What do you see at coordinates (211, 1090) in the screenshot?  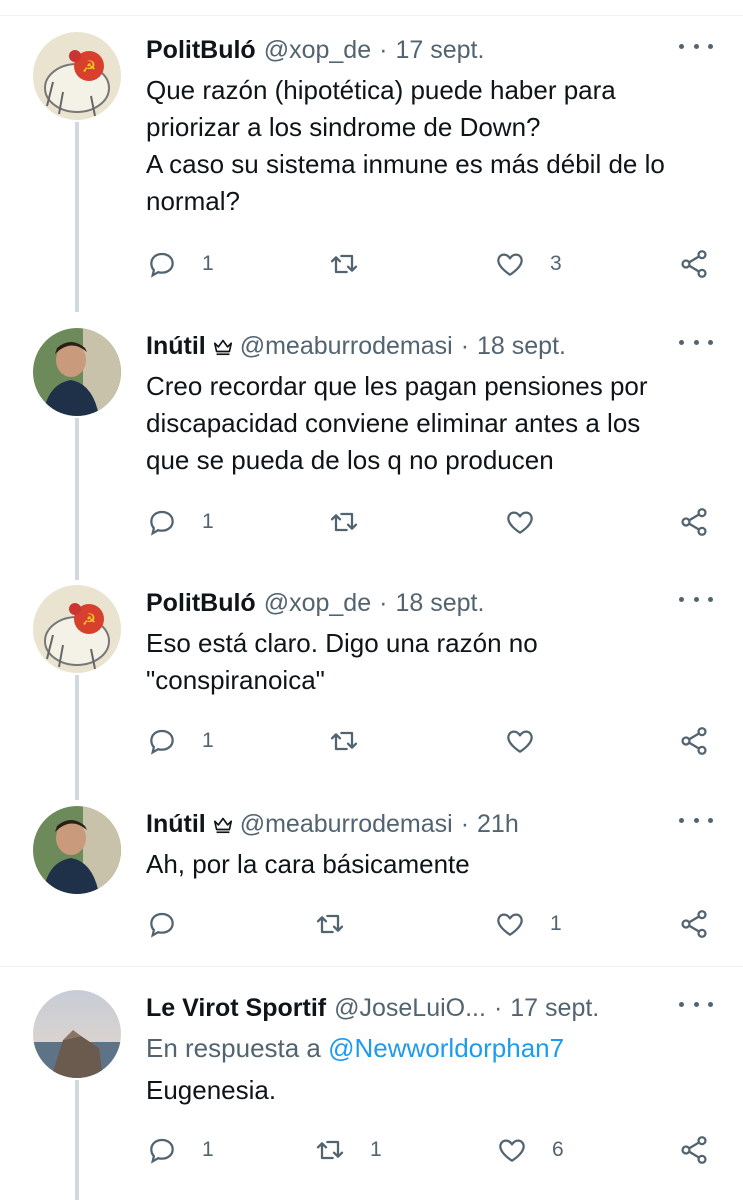 I see `tweet-text: Eugenesia.` at bounding box center [211, 1090].